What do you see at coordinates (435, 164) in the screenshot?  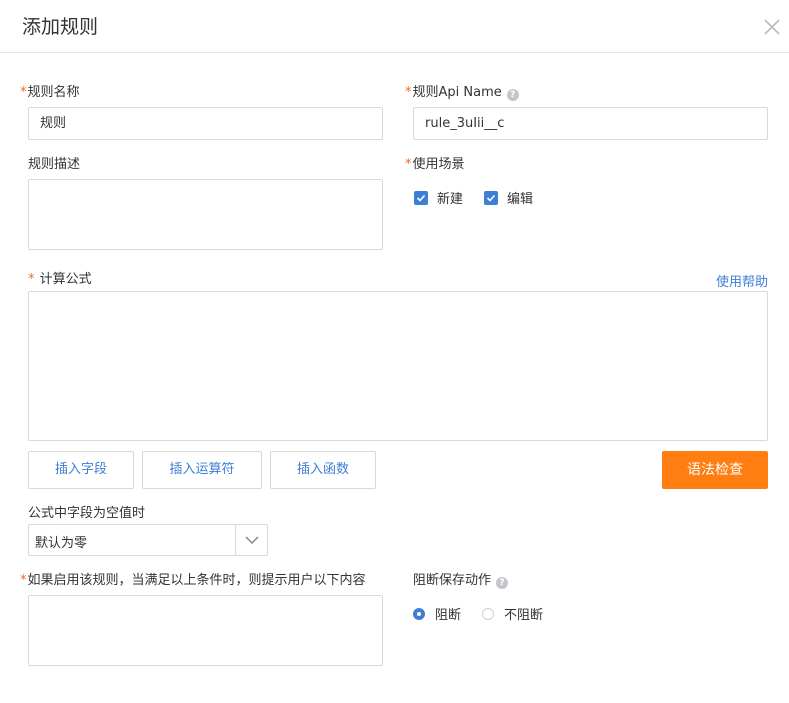 I see `scenario-label: *使用场景` at bounding box center [435, 164].